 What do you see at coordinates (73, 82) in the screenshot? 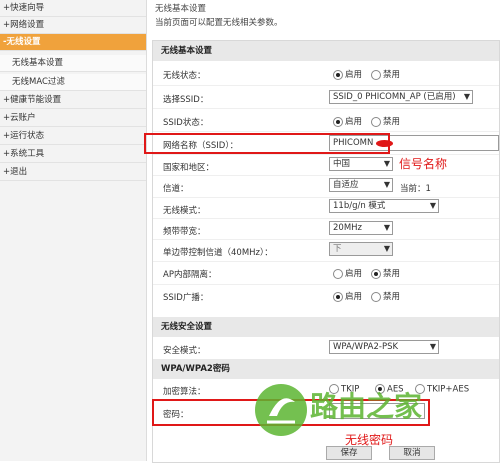
I see `sidebar-item-wireless-mac-filter: 无线MAC过滤` at bounding box center [73, 82].